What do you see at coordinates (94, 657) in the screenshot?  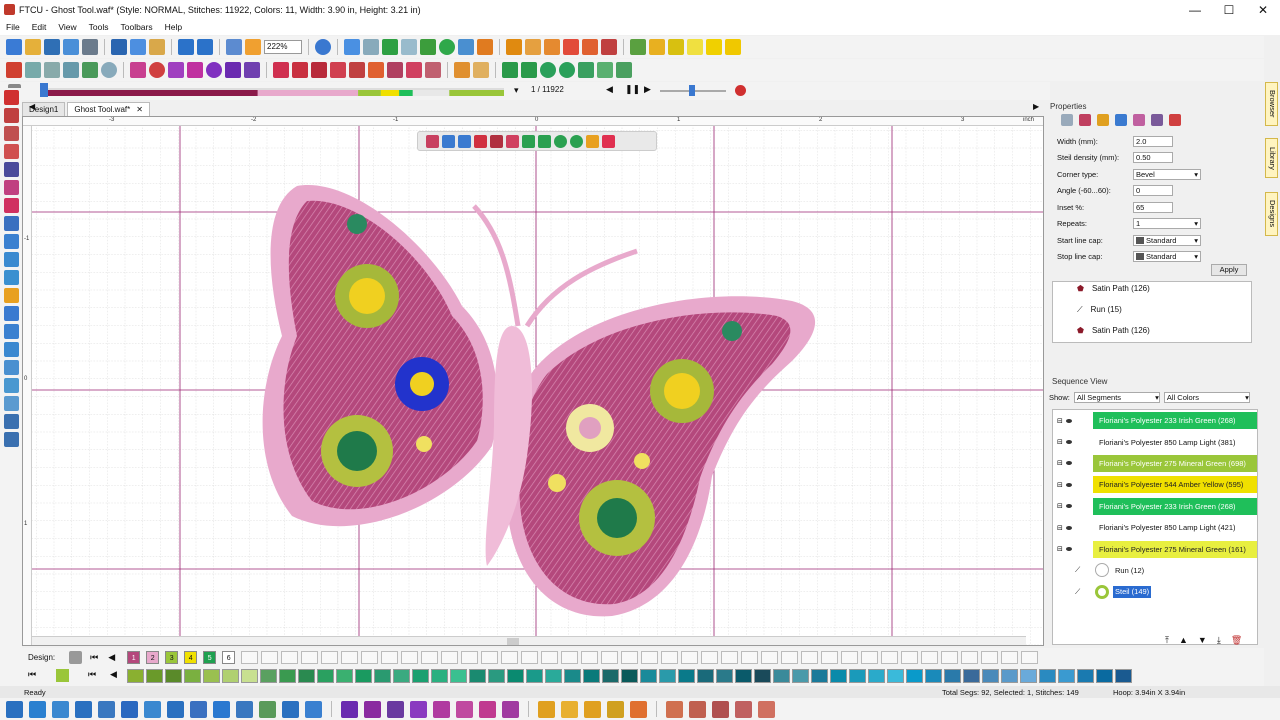 I see `first-icon: ⏮` at bounding box center [94, 657].